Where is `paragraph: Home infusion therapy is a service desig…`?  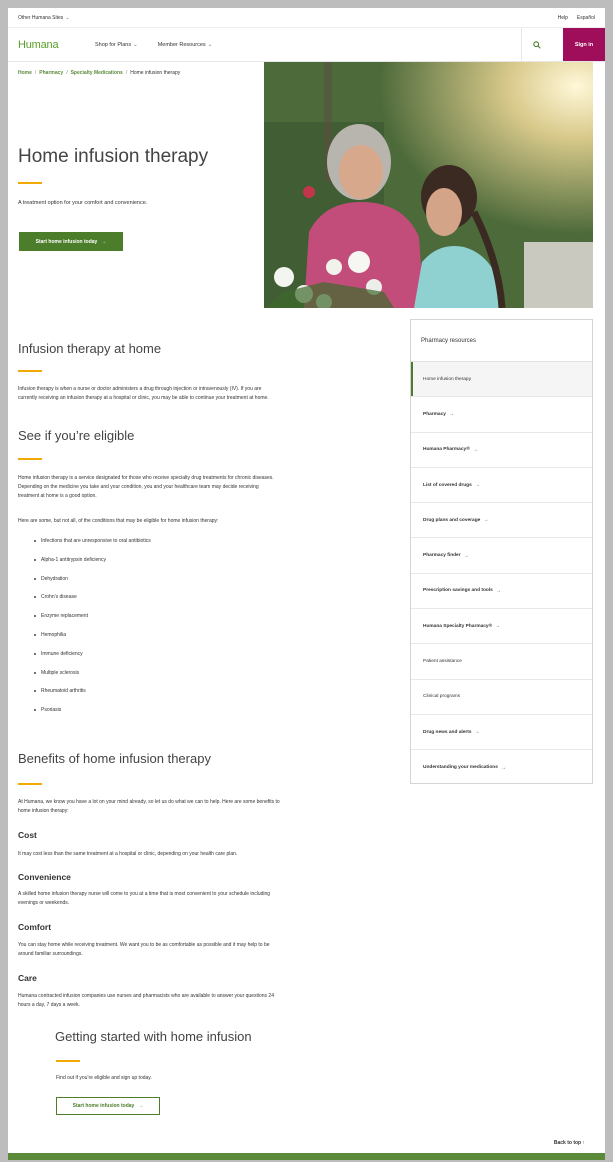 paragraph: Home infusion therapy is a service desig… is located at coordinates (208, 487).